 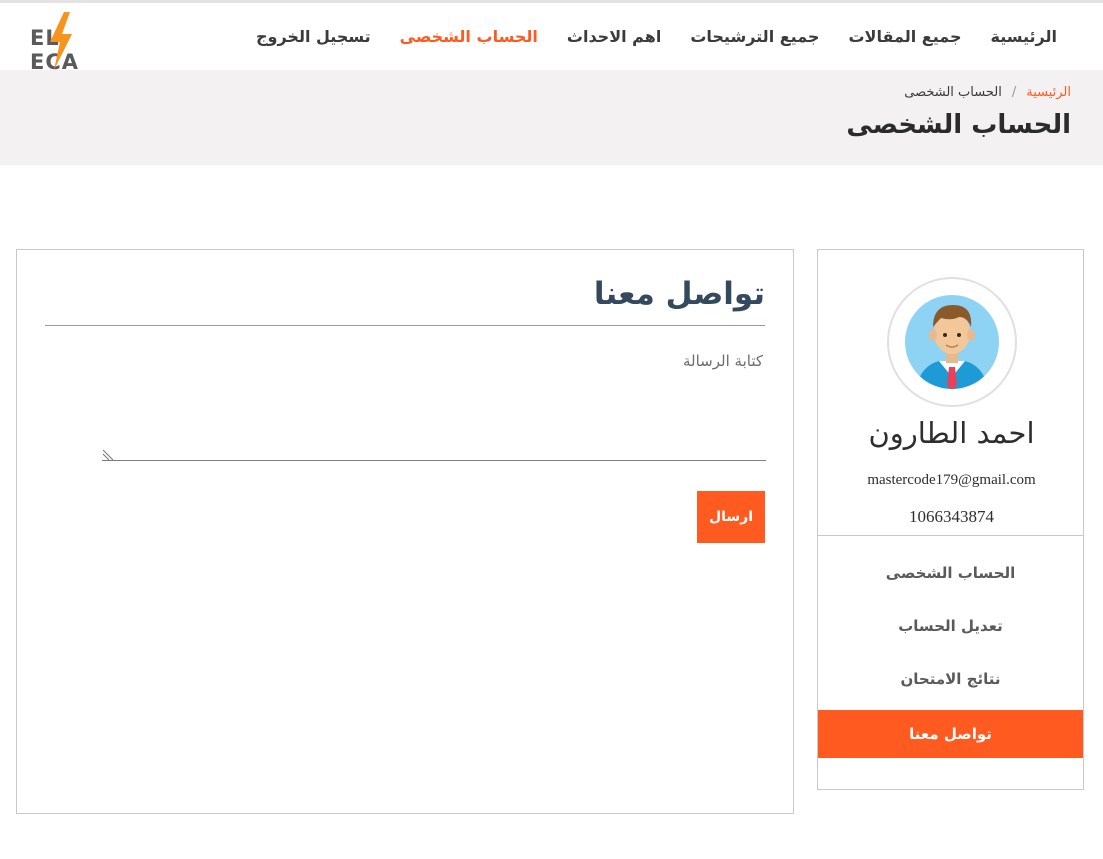 What do you see at coordinates (74, 50) in the screenshot?
I see `logo-wordmark: ELECA` at bounding box center [74, 50].